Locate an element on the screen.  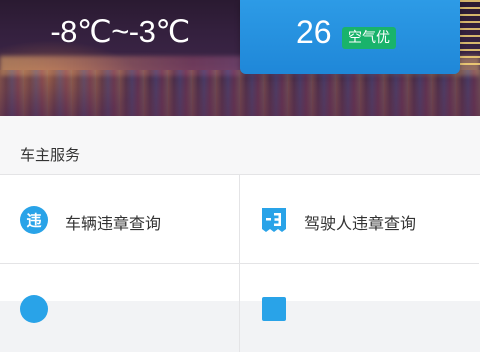
driver-license-icon is located at coordinates (274, 220).